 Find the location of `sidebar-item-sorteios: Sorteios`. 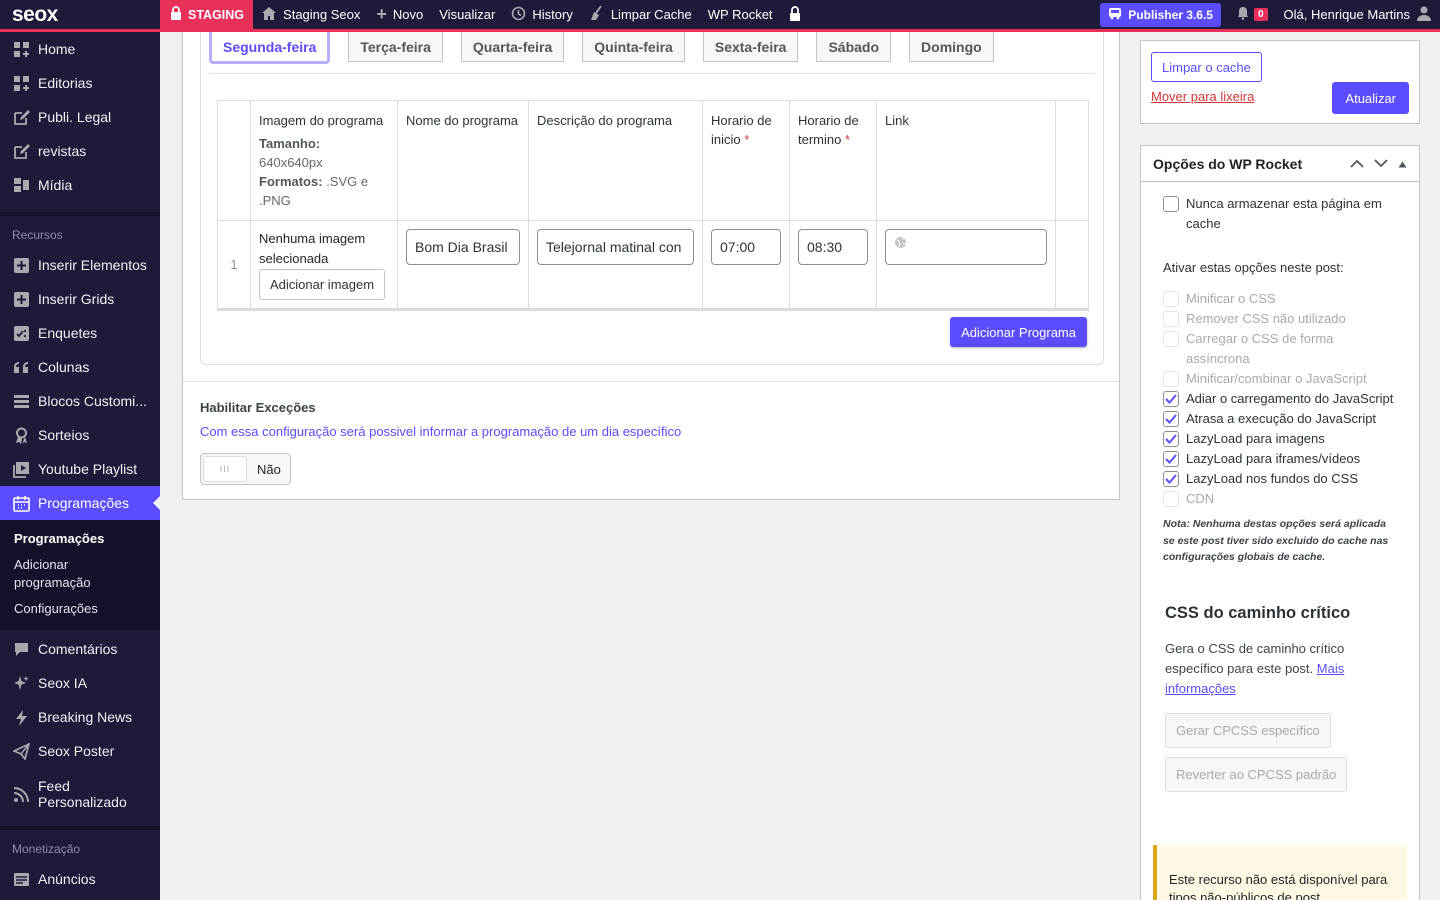

sidebar-item-sorteios: Sorteios is located at coordinates (80, 435).